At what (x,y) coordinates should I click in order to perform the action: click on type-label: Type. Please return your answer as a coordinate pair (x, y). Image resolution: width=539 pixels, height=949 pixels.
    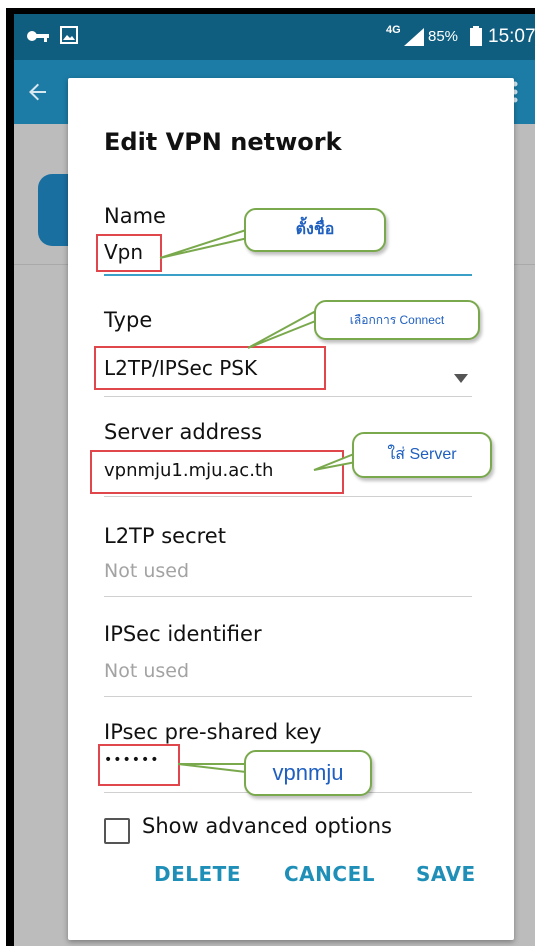
    Looking at the image, I should click on (128, 320).